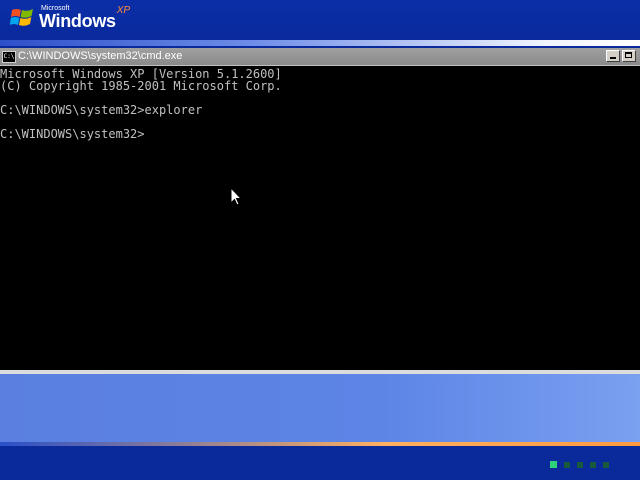 This screenshot has width=640, height=480. I want to click on bottom-band, so click(320, 463).